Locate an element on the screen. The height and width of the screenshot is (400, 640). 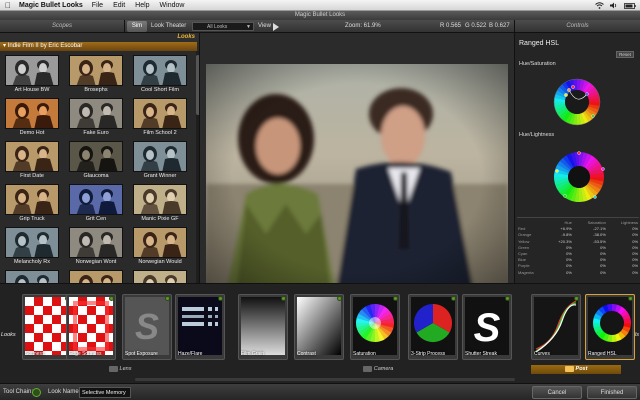
hsl-handle-orange is located at coordinates (569, 90).